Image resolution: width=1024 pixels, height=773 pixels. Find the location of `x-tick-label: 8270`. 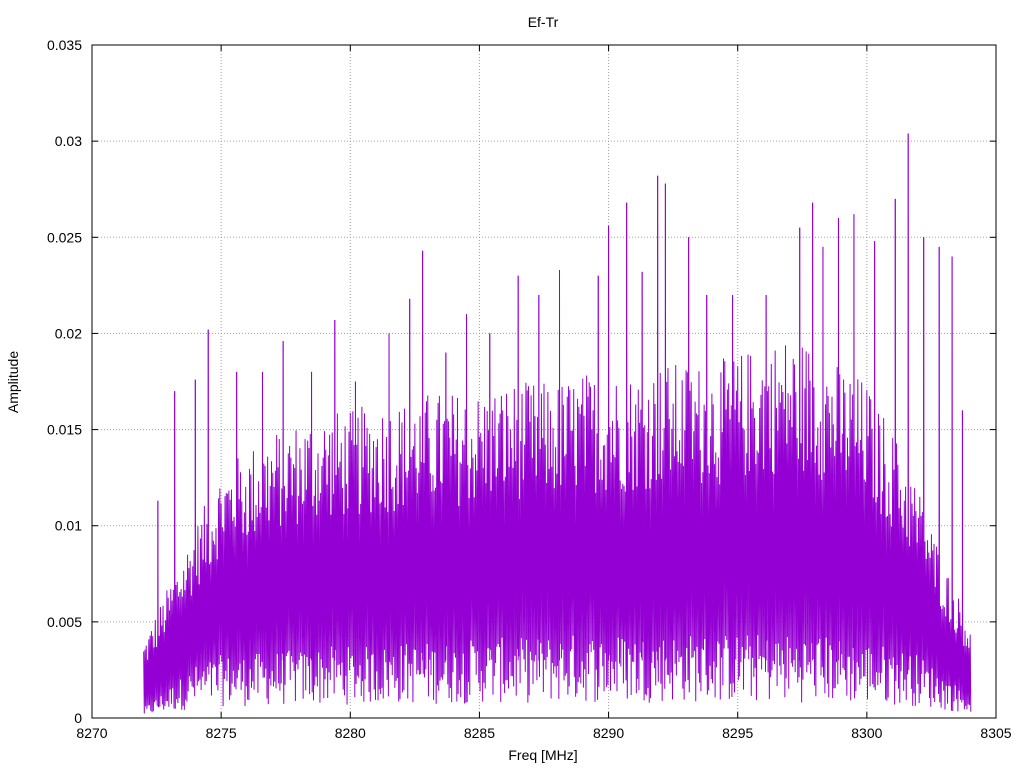

x-tick-label: 8270 is located at coordinates (91, 733).